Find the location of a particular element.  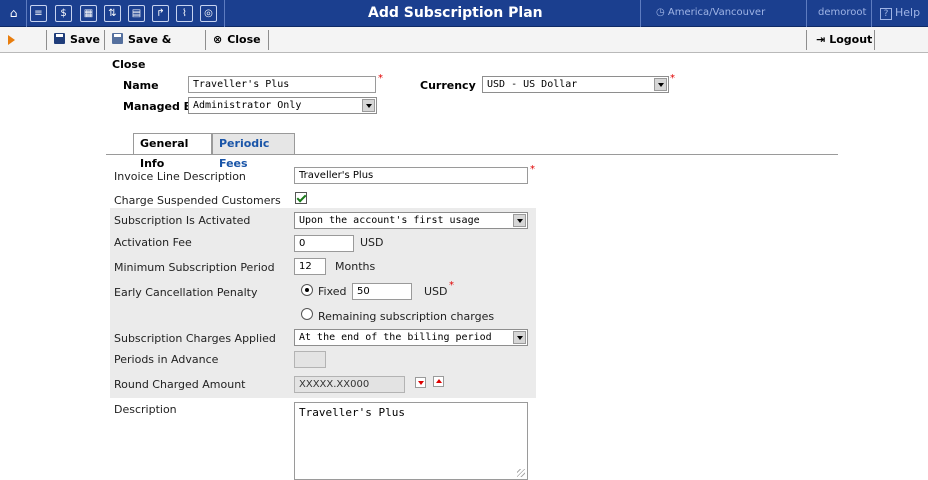

charge-suspended-label: Charge Suspended Customers is located at coordinates (197, 200).